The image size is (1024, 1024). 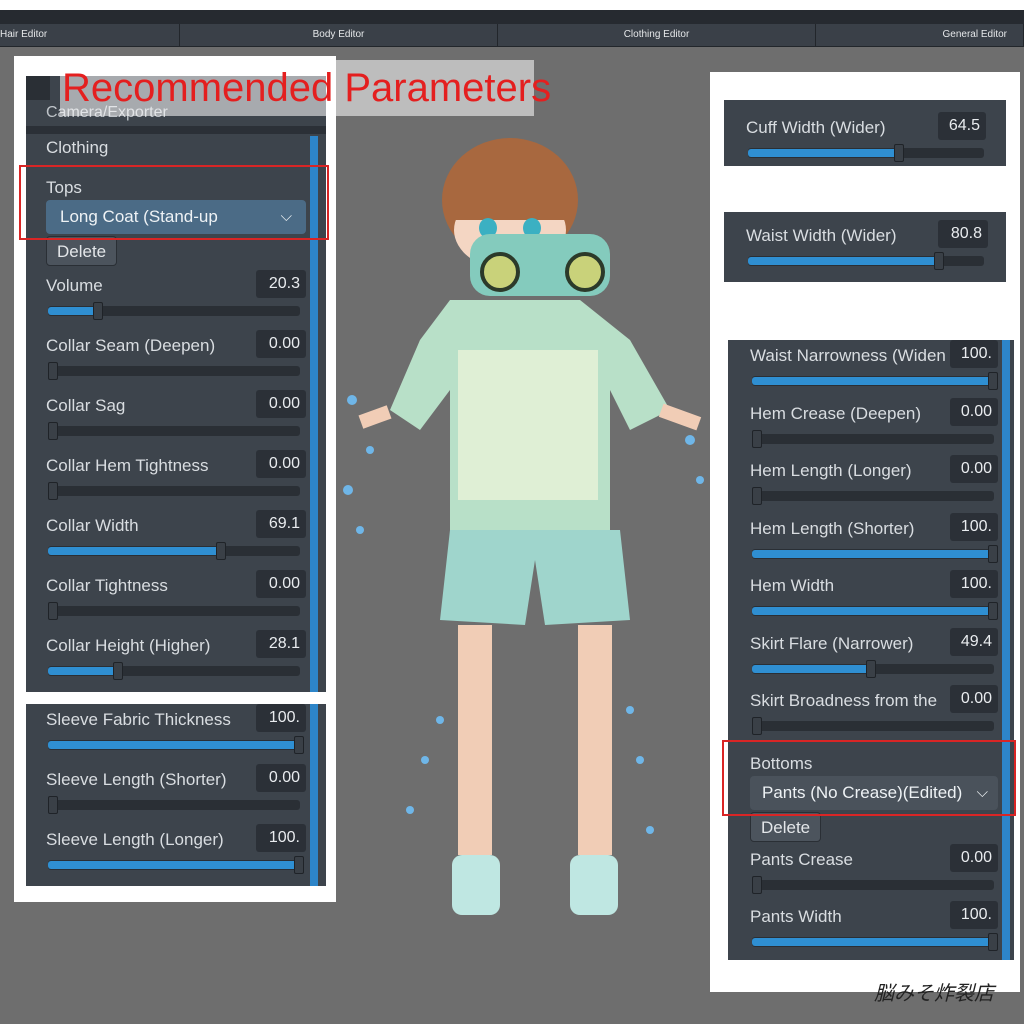 I want to click on slider-value: 49.4, so click(x=974, y=641).